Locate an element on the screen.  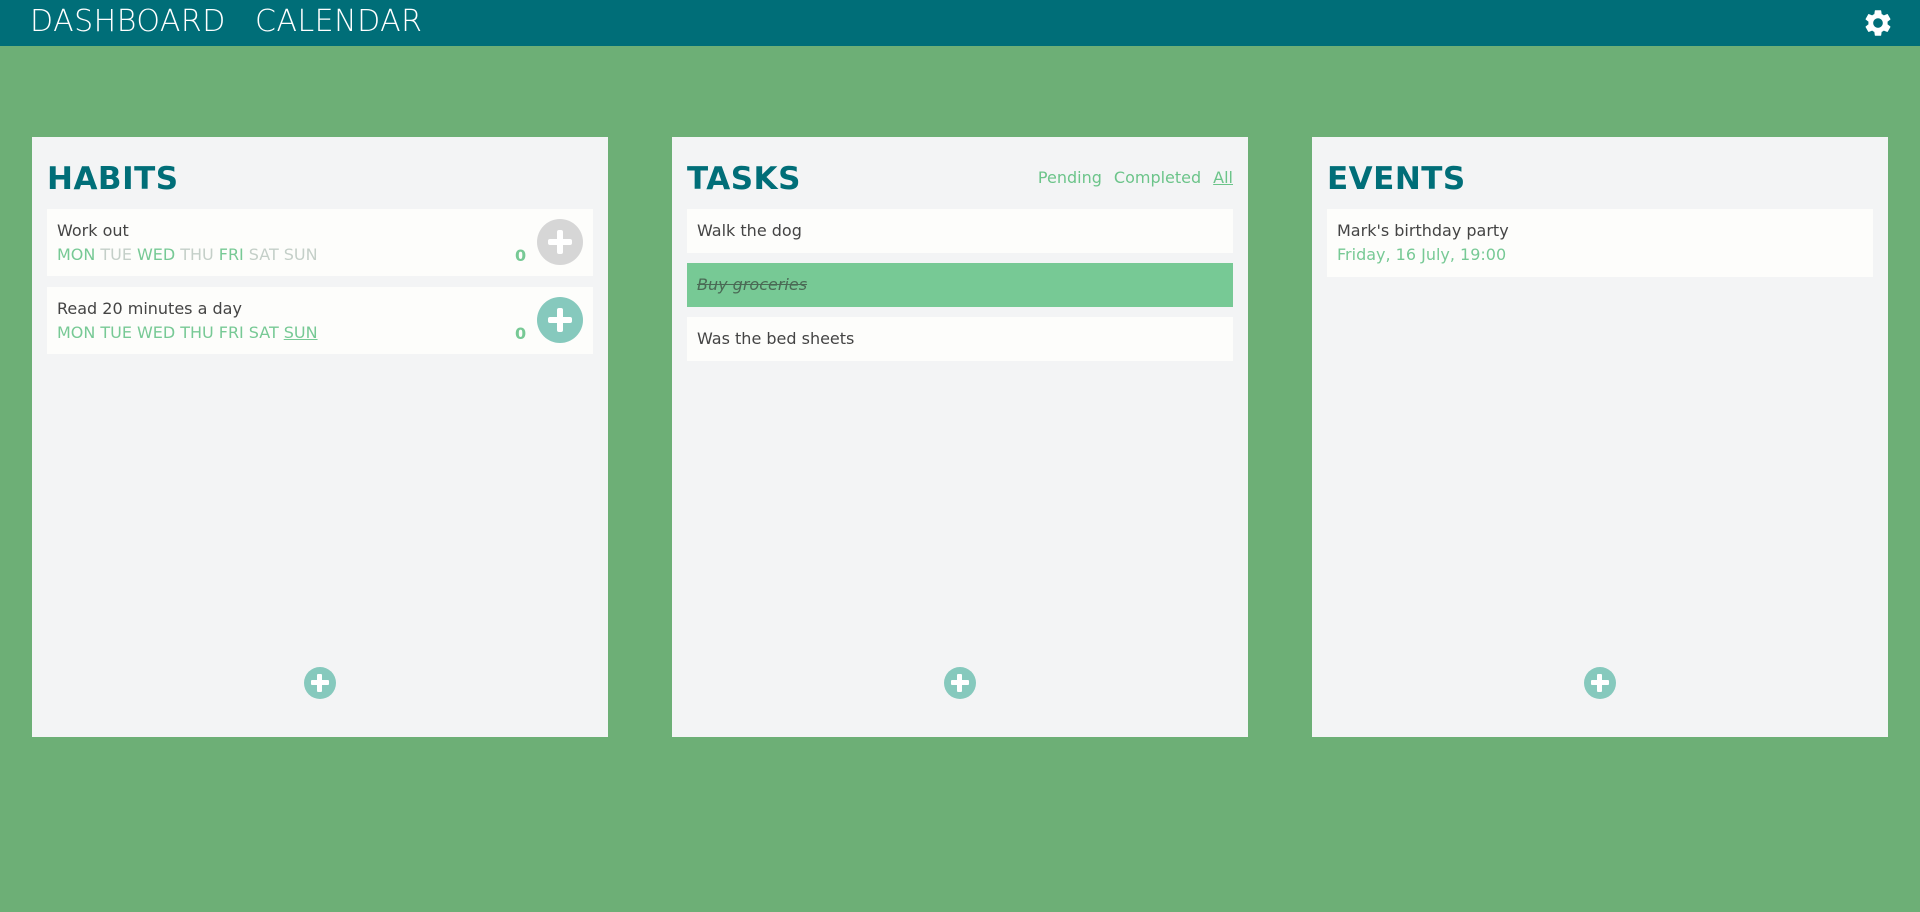
event-title: Mark's birthday party is located at coordinates (1423, 230).